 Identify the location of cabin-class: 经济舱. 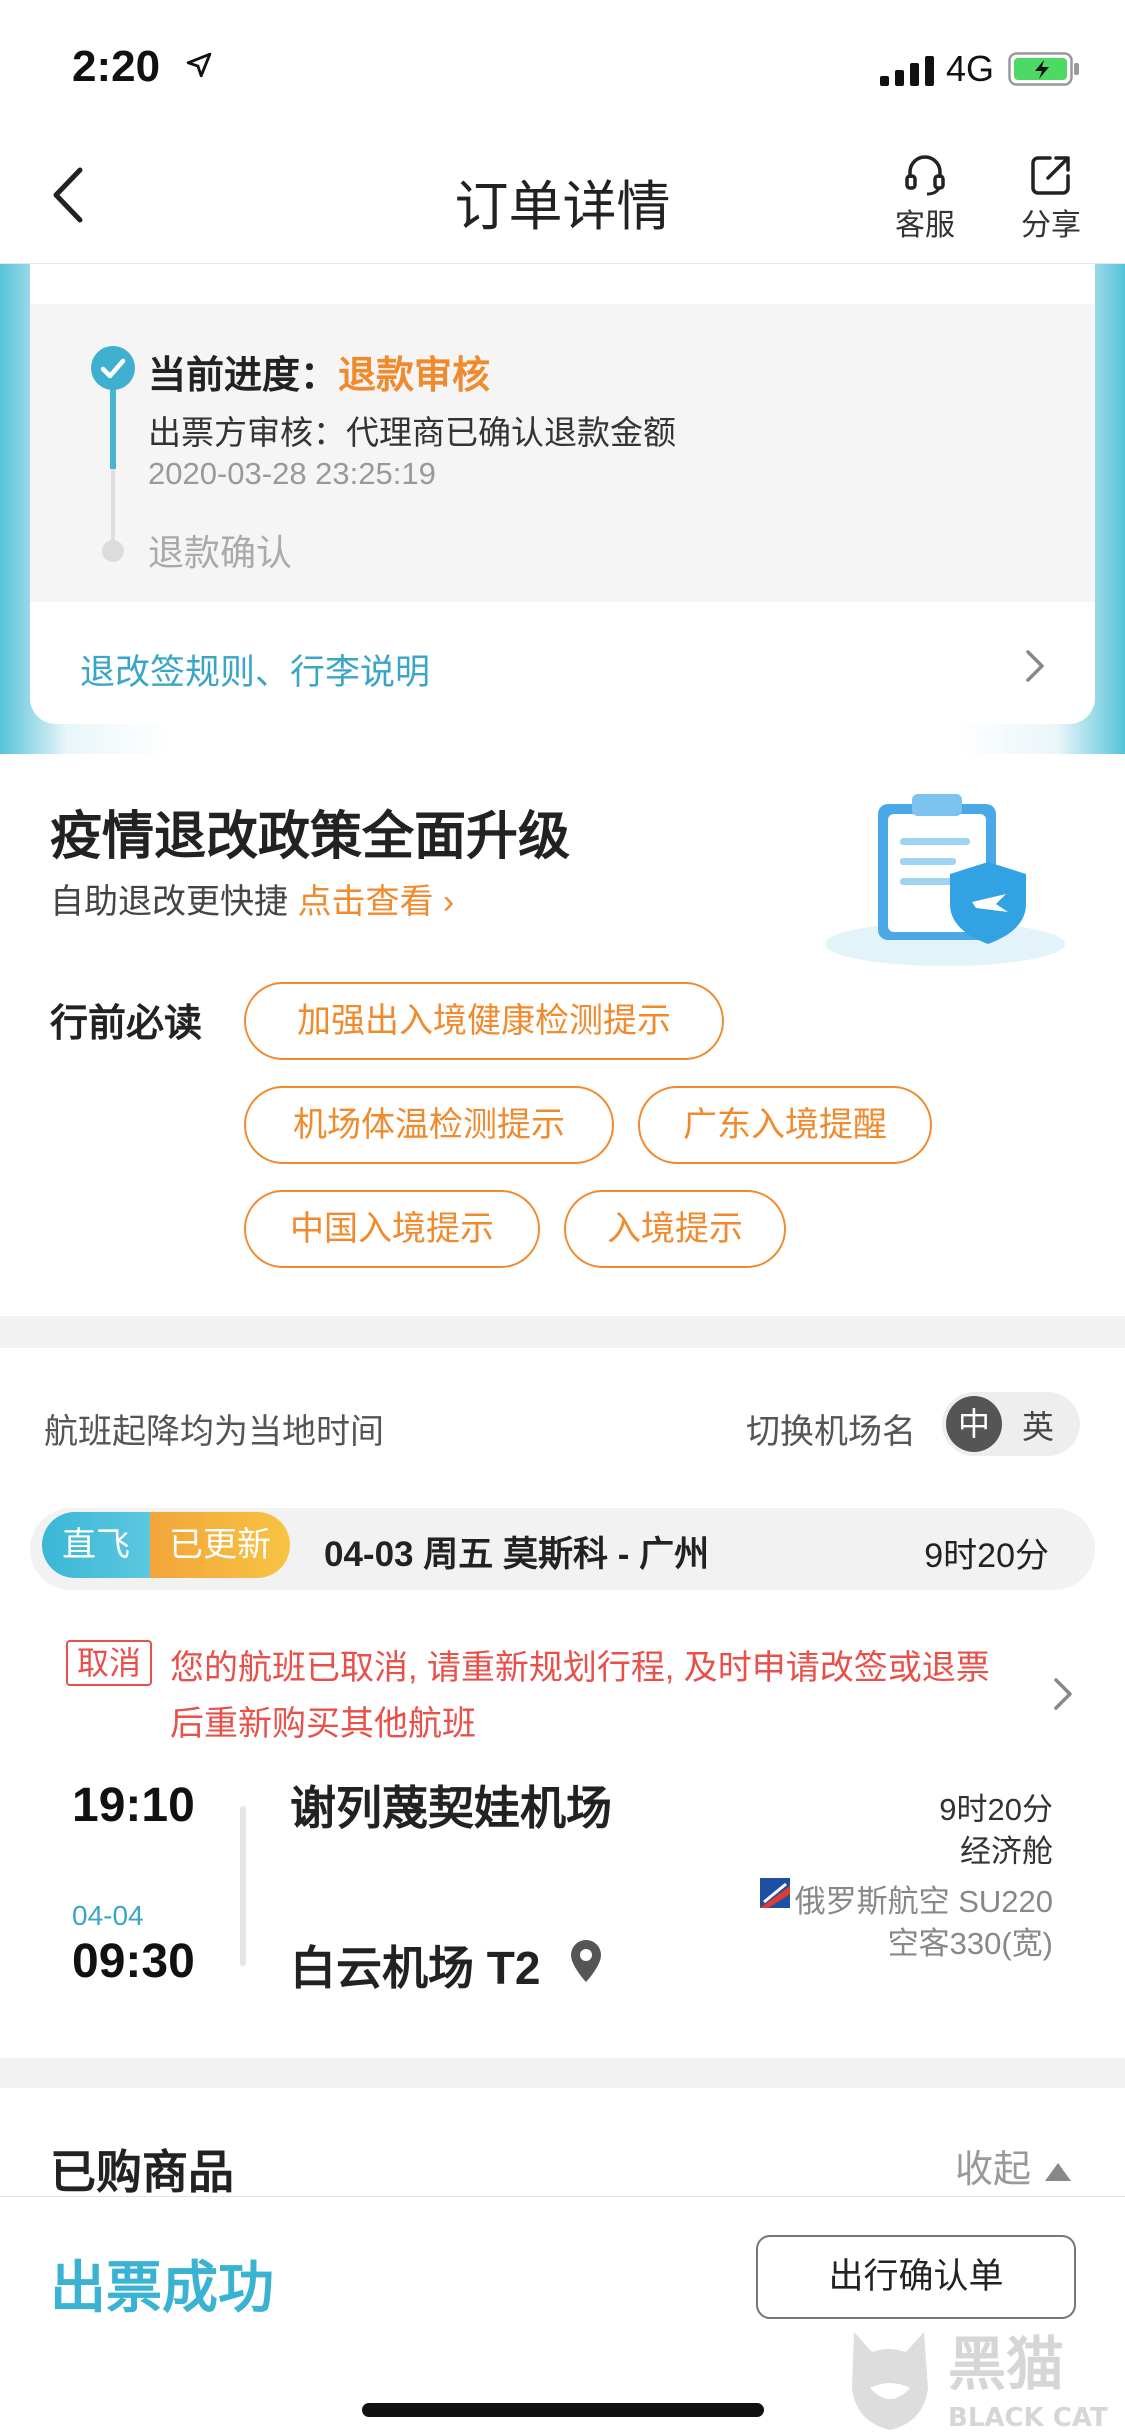
(1006, 1851).